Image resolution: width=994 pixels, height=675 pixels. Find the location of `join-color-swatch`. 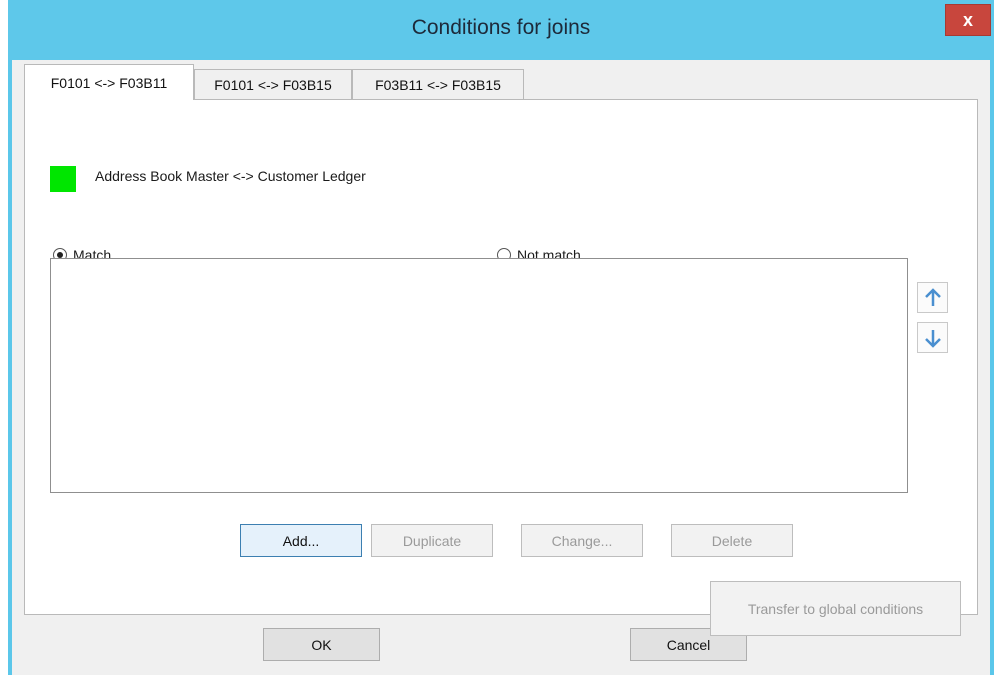

join-color-swatch is located at coordinates (63, 179).